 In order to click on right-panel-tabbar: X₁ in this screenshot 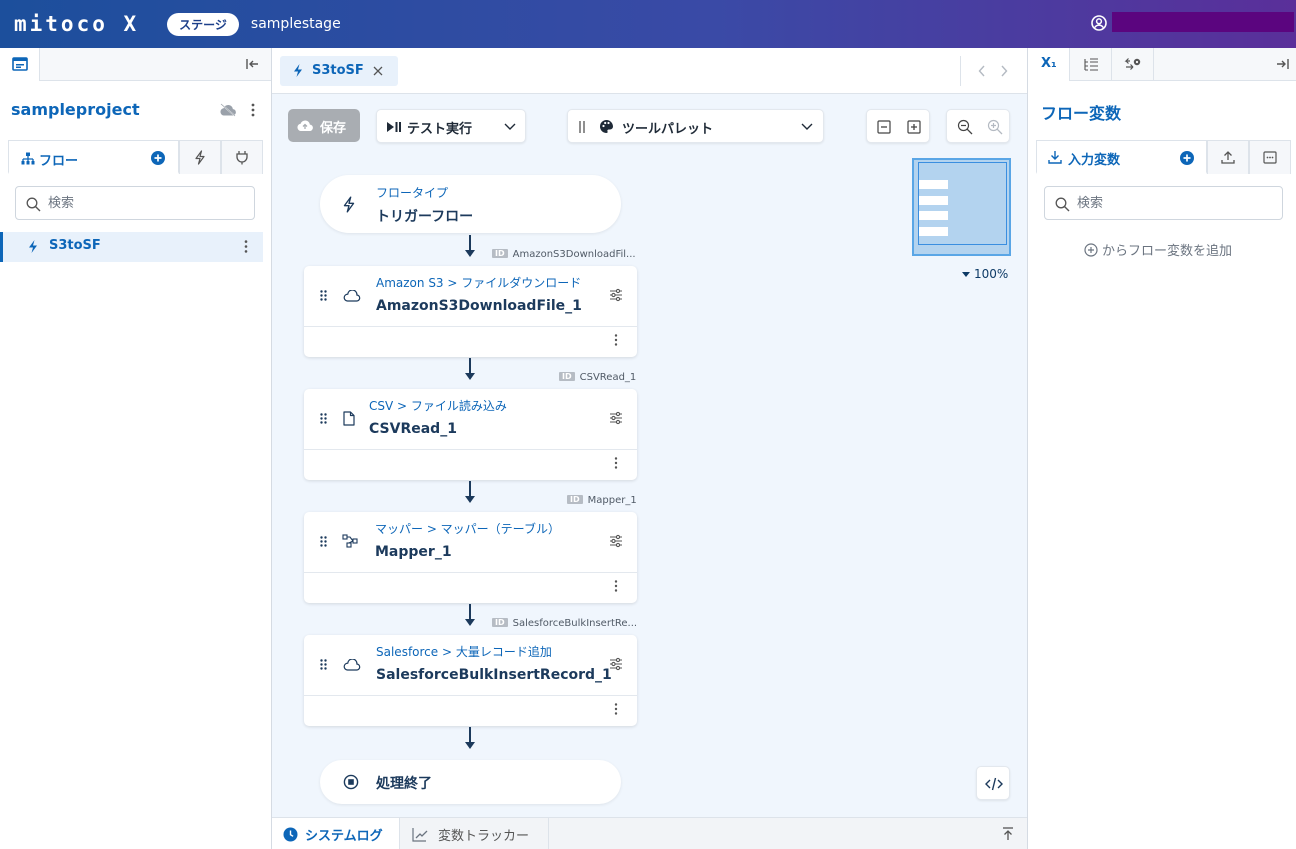, I will do `click(1162, 64)`.